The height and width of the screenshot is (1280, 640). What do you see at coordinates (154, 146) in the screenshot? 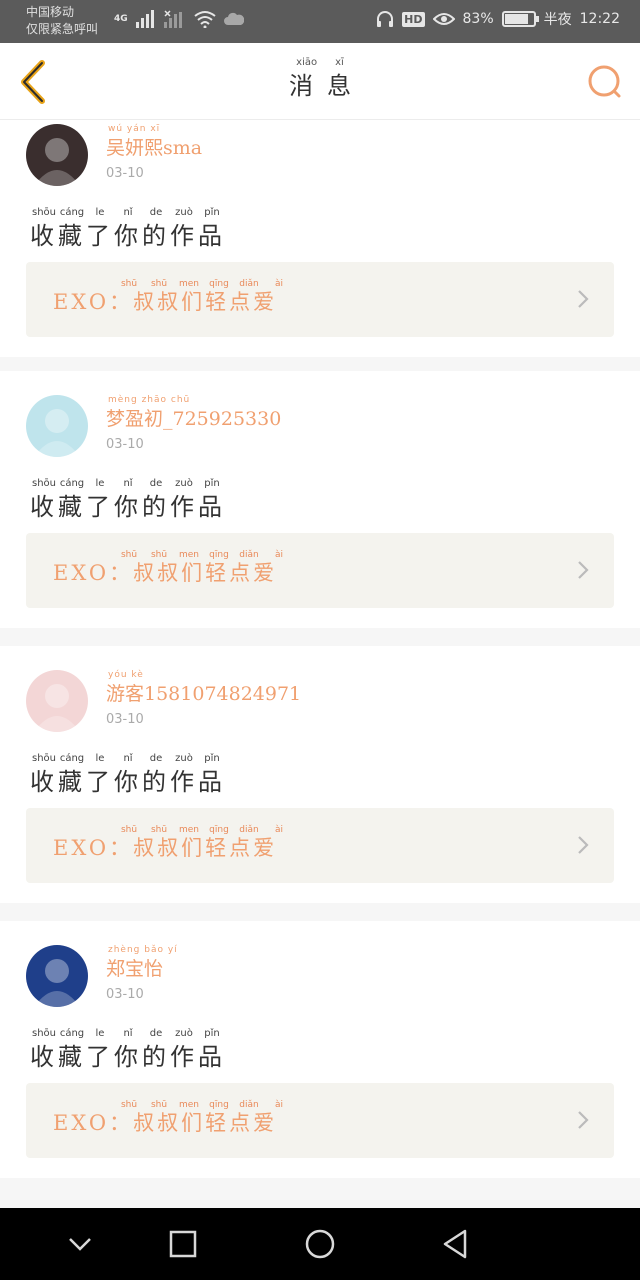
I see `username: 吴妍熙sma` at bounding box center [154, 146].